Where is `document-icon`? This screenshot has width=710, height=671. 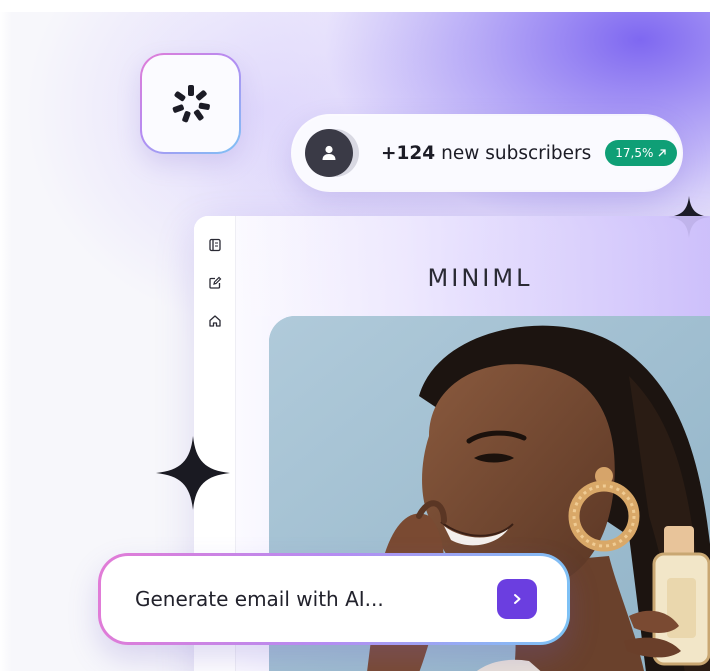
document-icon is located at coordinates (214, 245).